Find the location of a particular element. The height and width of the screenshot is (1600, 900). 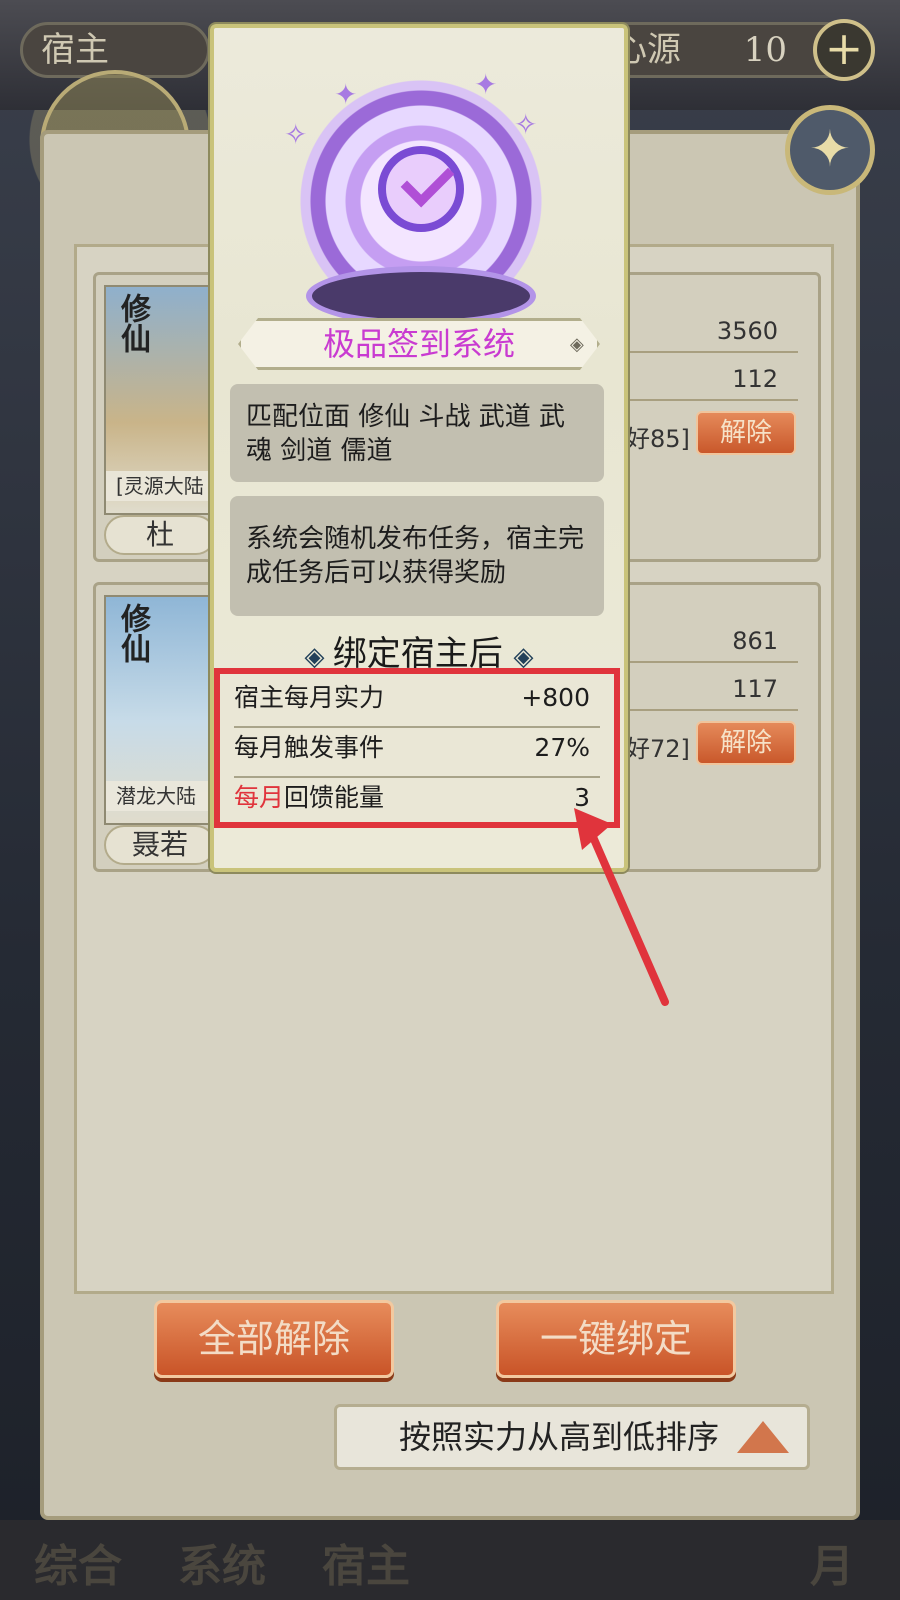

bonus-label: 每月触发事件 is located at coordinates (309, 747).